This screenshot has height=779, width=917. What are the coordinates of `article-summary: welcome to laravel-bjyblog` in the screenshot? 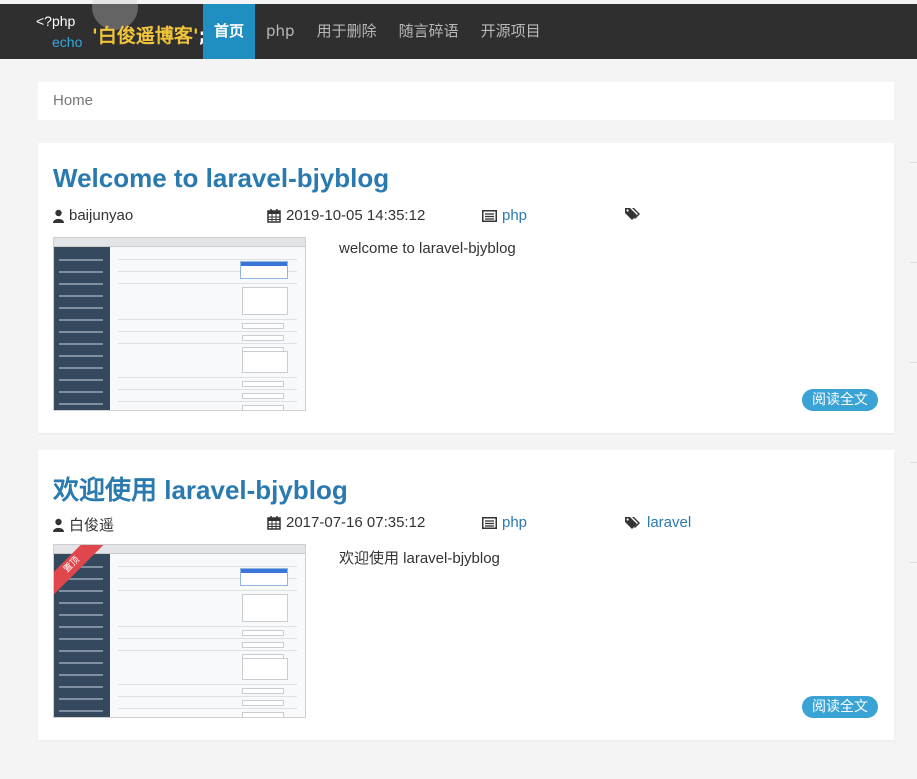 It's located at (427, 248).